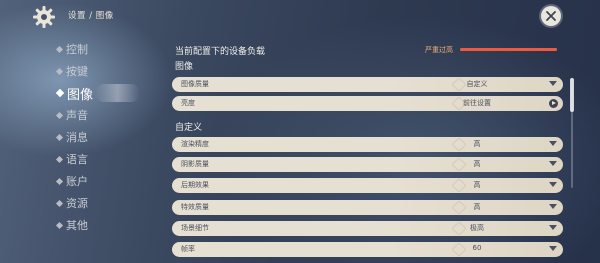 The height and width of the screenshot is (263, 600). I want to click on sidebar-item-keybinds: 按键, so click(71, 71).